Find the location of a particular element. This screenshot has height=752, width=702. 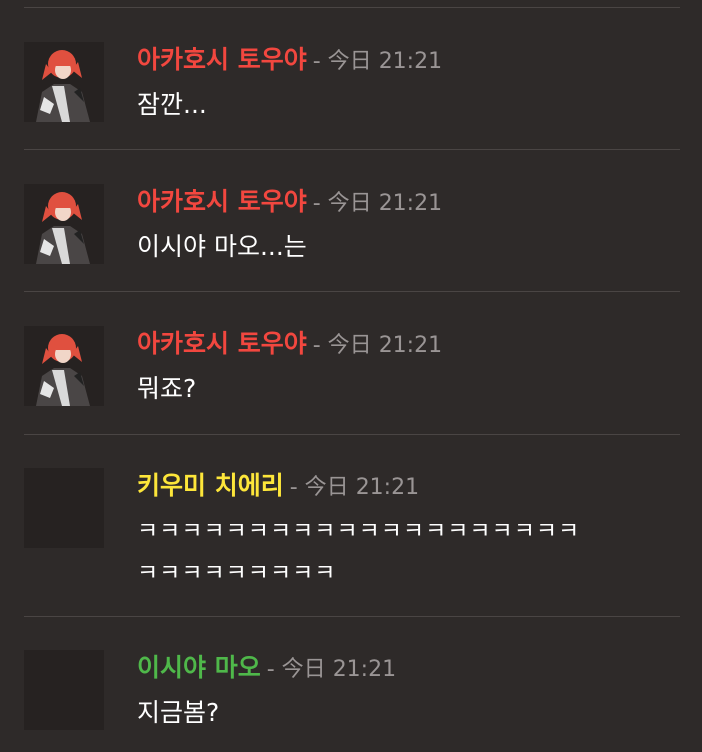

chat-message: 아카호시 토우야 - 今日 21:21 뭐죠? is located at coordinates (351, 376).